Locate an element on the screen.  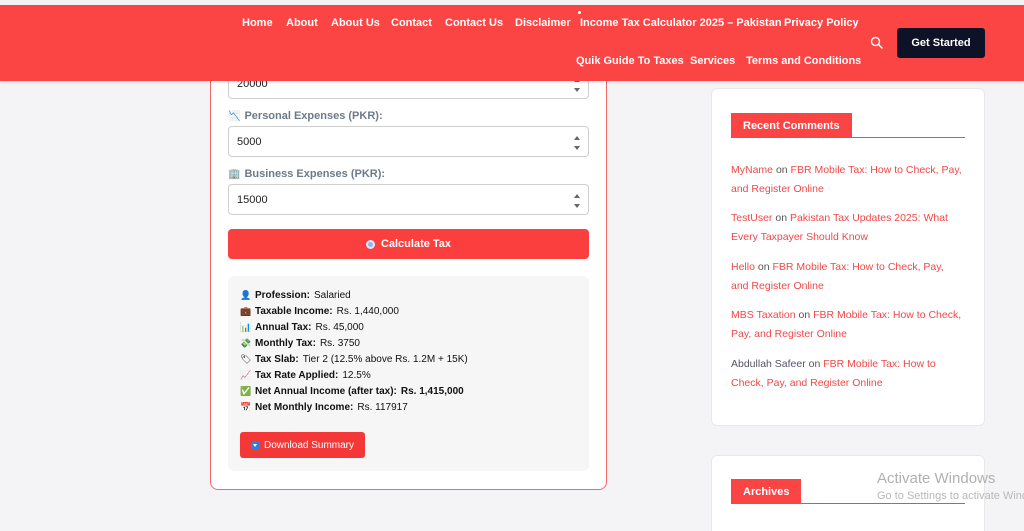
tag-icon: 🏷 is located at coordinates (246, 359).